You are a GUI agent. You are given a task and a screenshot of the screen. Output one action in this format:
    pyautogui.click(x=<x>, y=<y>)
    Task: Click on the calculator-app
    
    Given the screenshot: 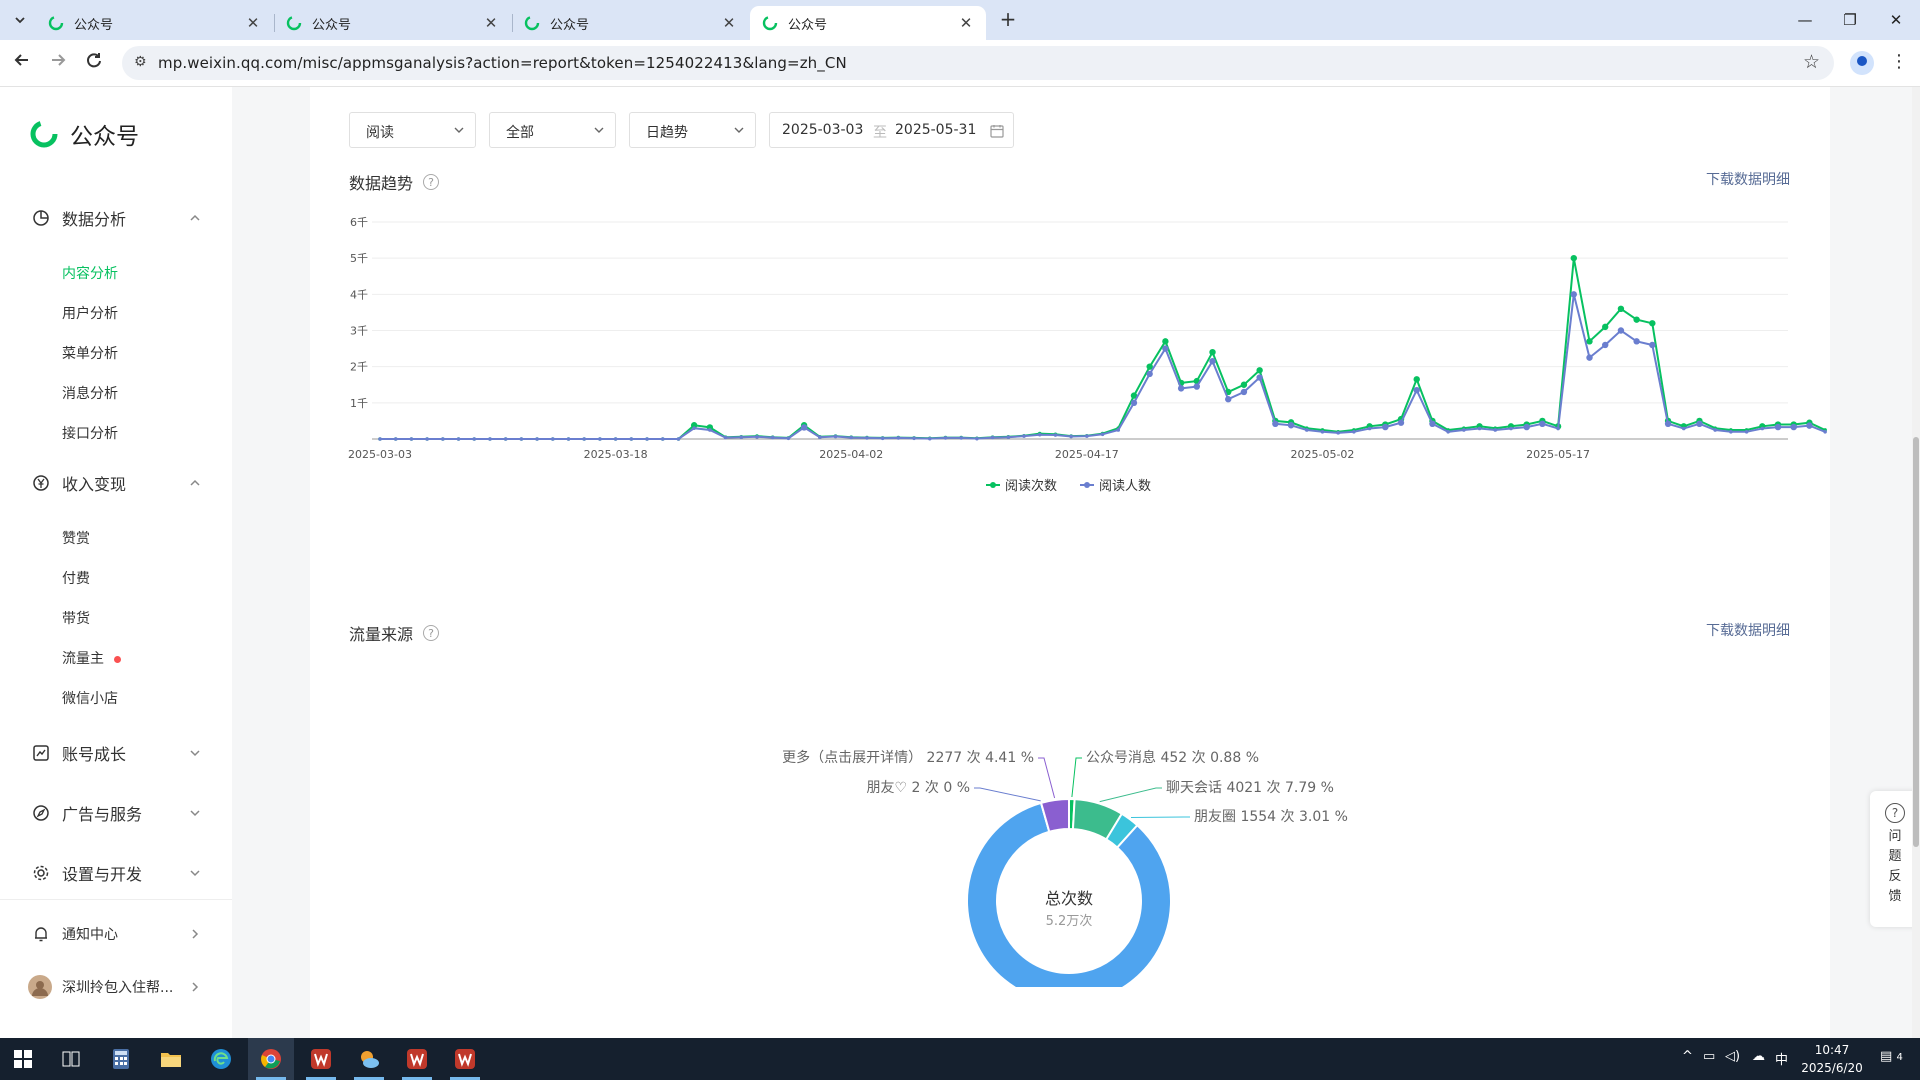 What is the action you would take?
    pyautogui.click(x=121, y=1059)
    